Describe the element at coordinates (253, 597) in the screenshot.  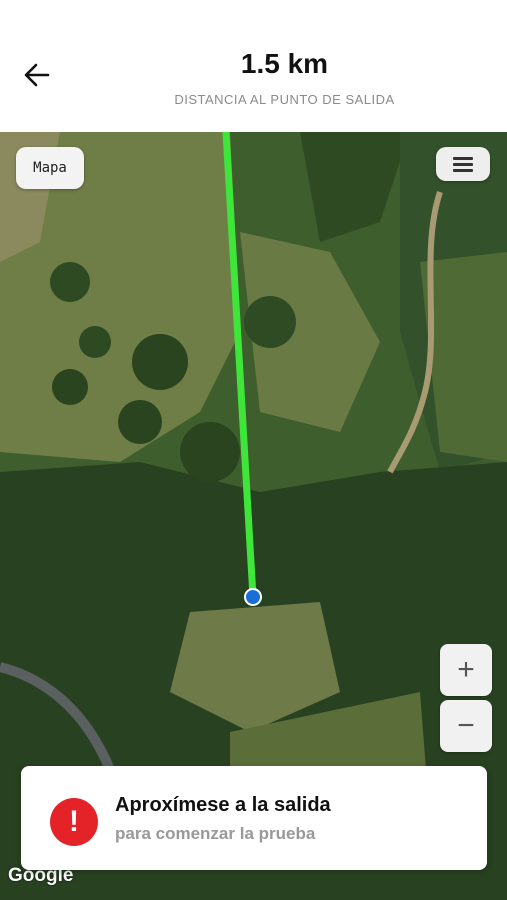
I see `location-marker-icon` at that location.